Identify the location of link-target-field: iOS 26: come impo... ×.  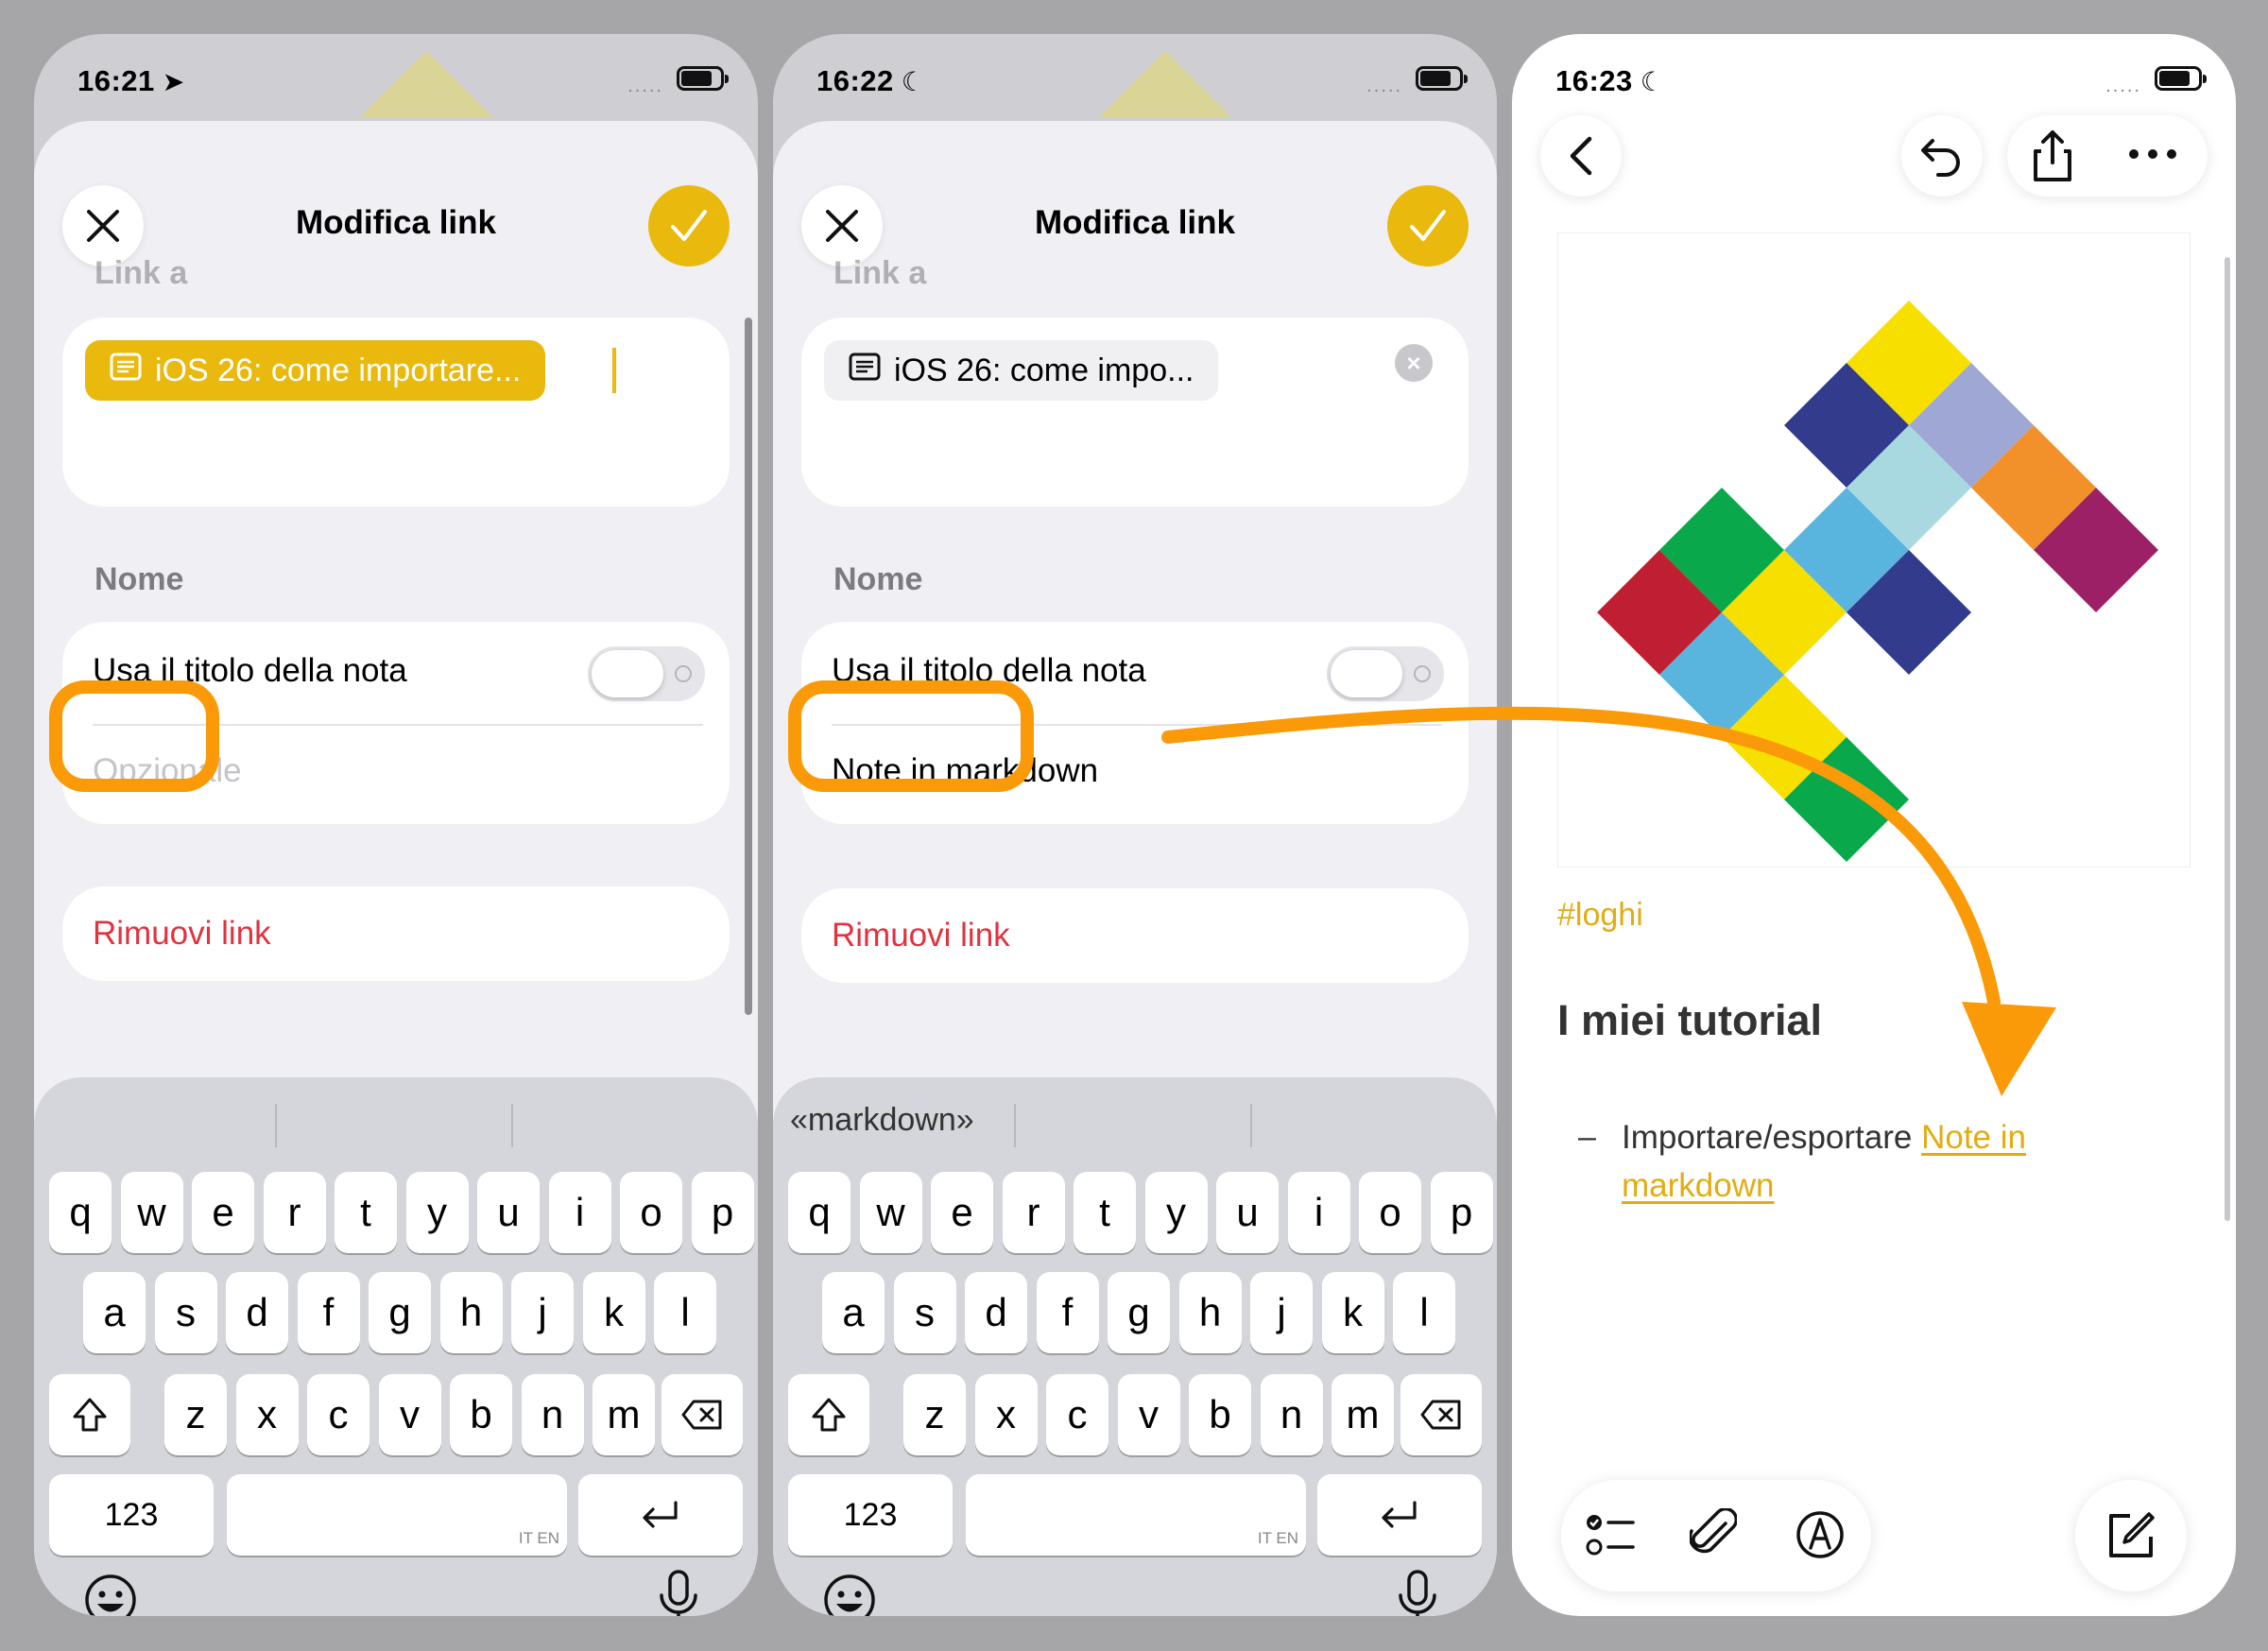
(1135, 412).